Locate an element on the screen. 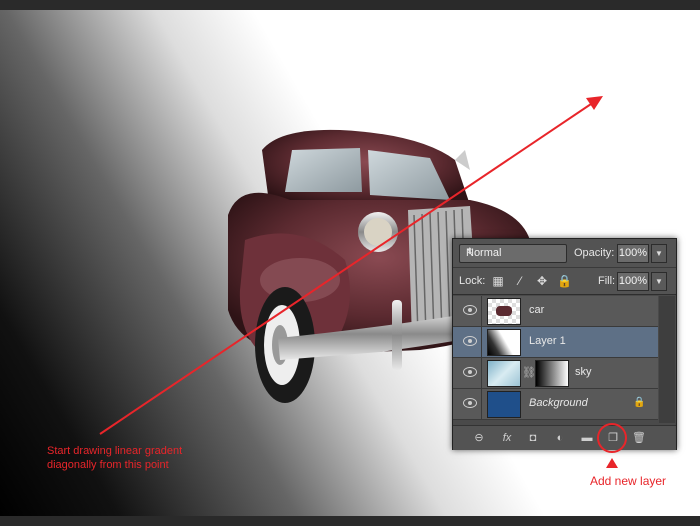 The width and height of the screenshot is (700, 526). bottom-bar is located at coordinates (350, 521).